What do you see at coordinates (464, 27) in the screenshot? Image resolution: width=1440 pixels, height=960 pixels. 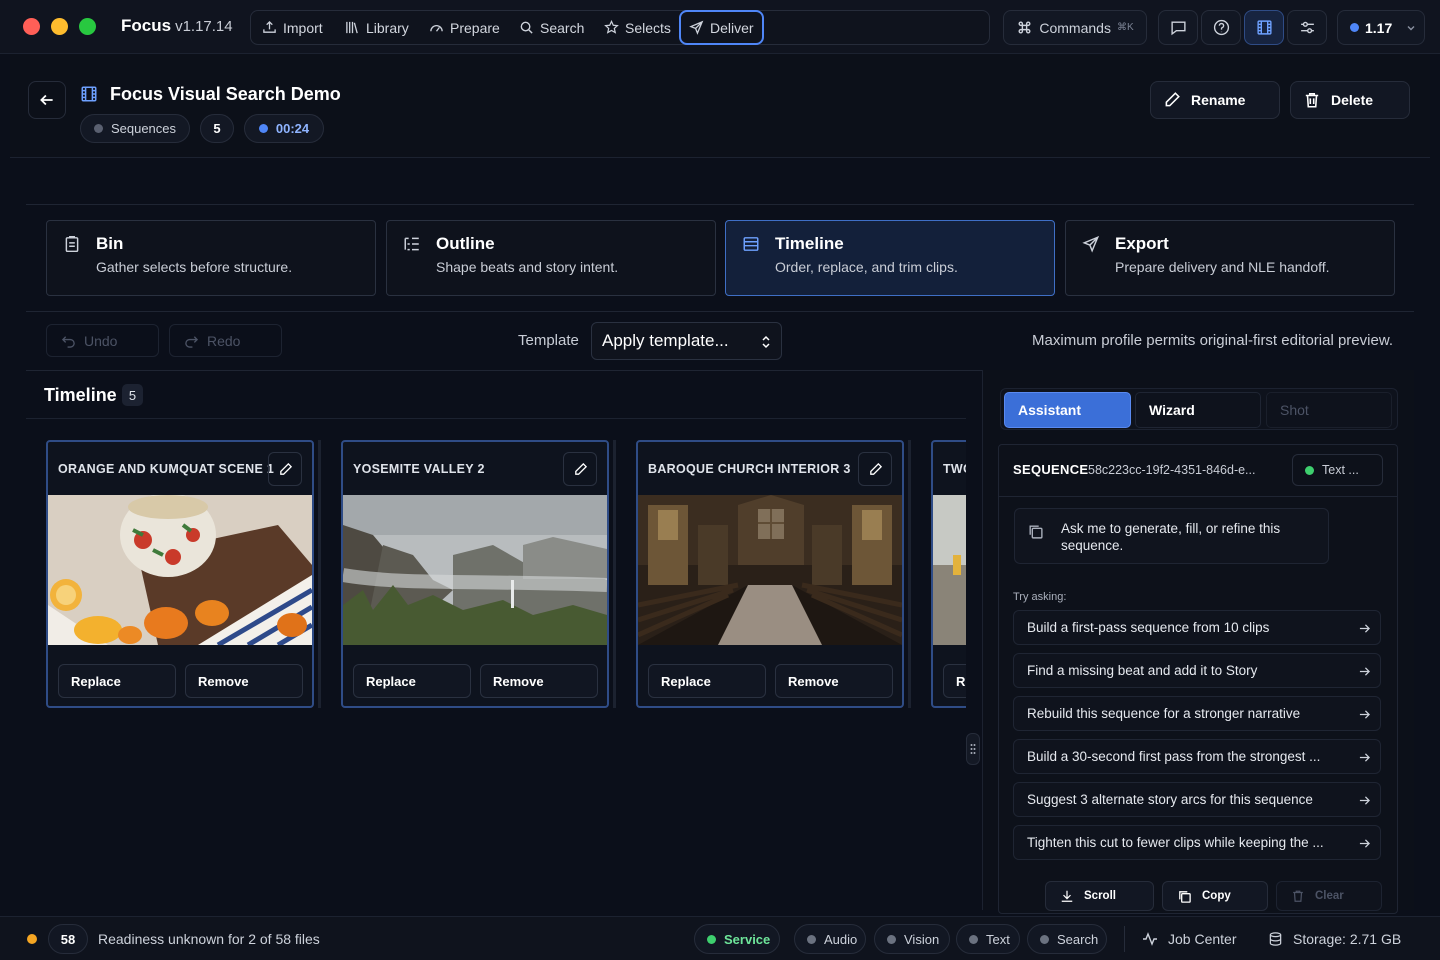 I see `nav-prepare: Prepare` at bounding box center [464, 27].